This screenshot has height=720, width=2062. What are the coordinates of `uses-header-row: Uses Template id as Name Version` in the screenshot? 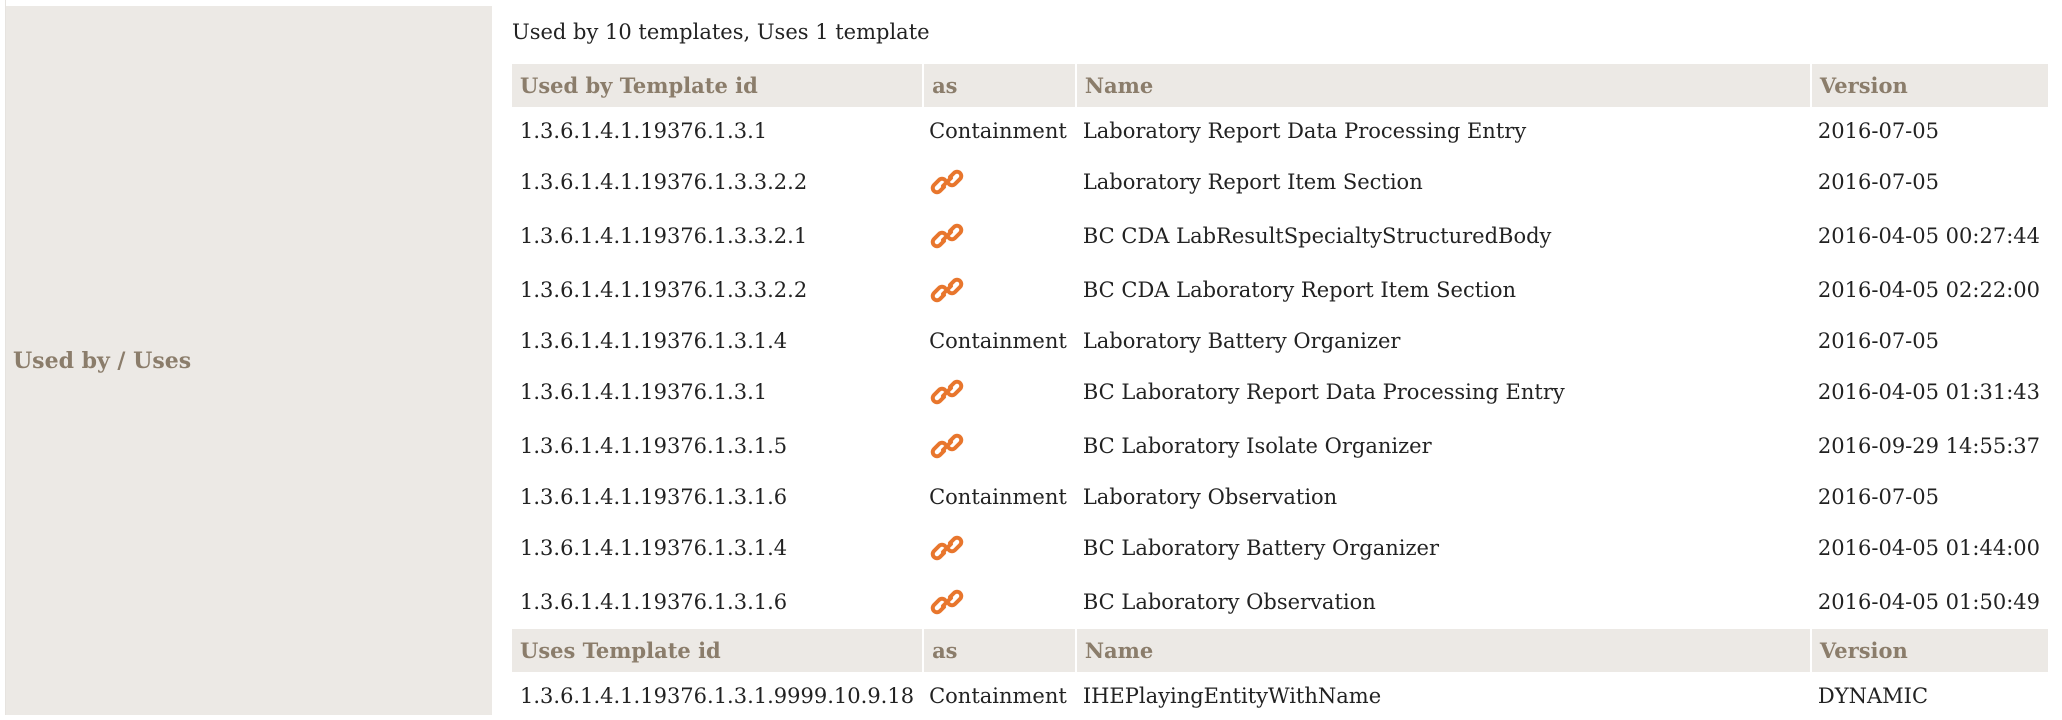 It's located at (1280, 650).